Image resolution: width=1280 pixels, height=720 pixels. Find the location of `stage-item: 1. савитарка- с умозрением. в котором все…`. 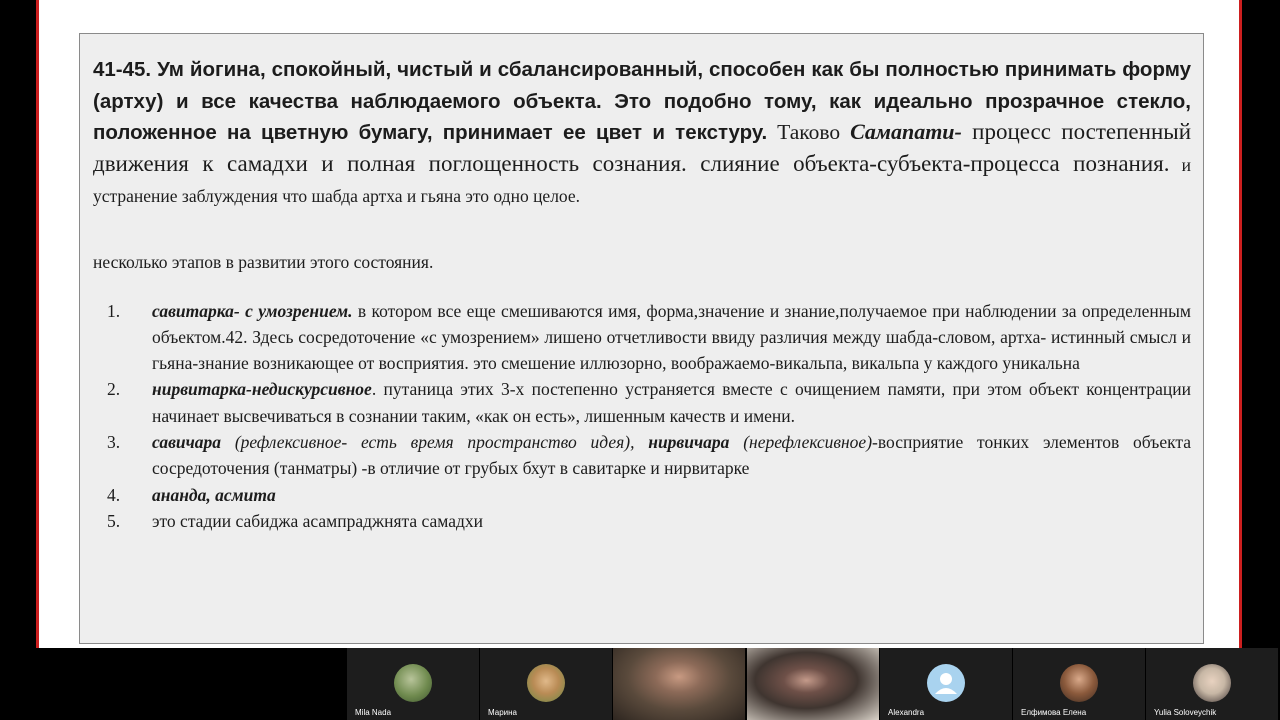

stage-item: 1. савитарка- с умозрением. в котором все… is located at coordinates (642, 337).